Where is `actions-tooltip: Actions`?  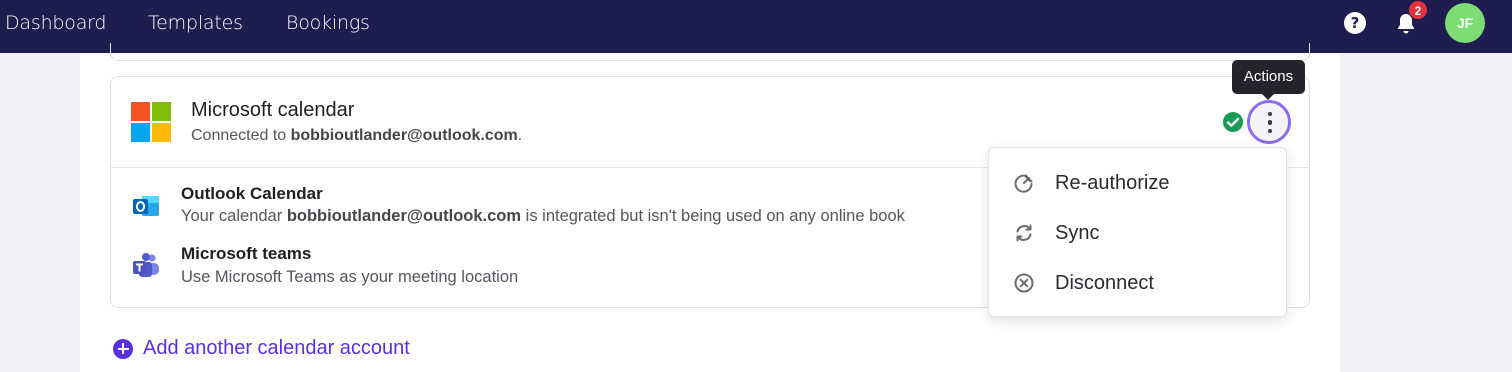 actions-tooltip: Actions is located at coordinates (1268, 80).